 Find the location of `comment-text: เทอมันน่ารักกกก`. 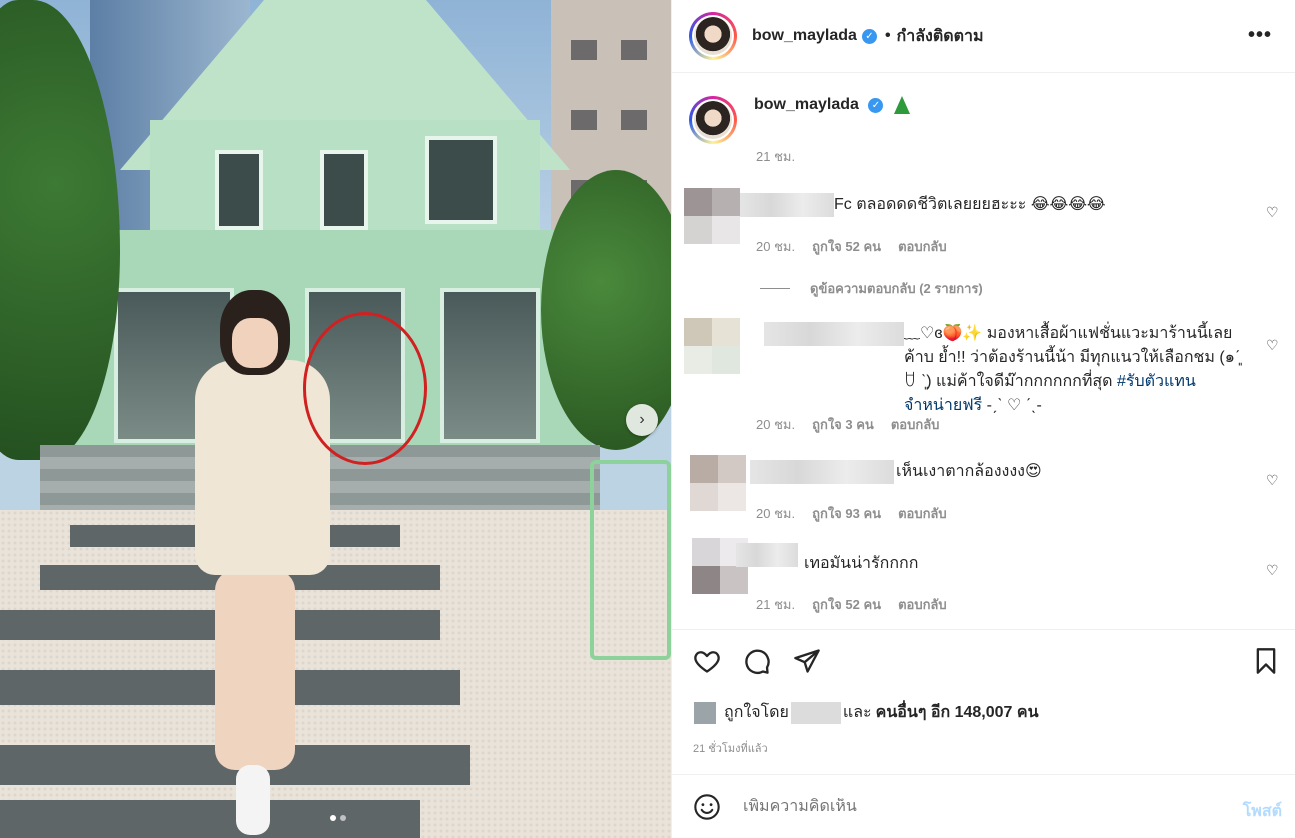

comment-text: เทอมันน่ารักกกก is located at coordinates (861, 563).